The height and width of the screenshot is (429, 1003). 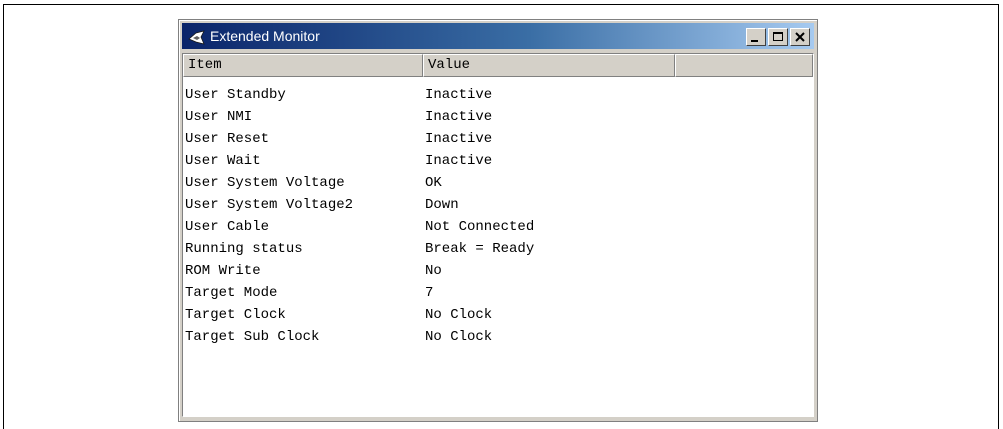 I want to click on column-header-value: Value, so click(x=549, y=65).